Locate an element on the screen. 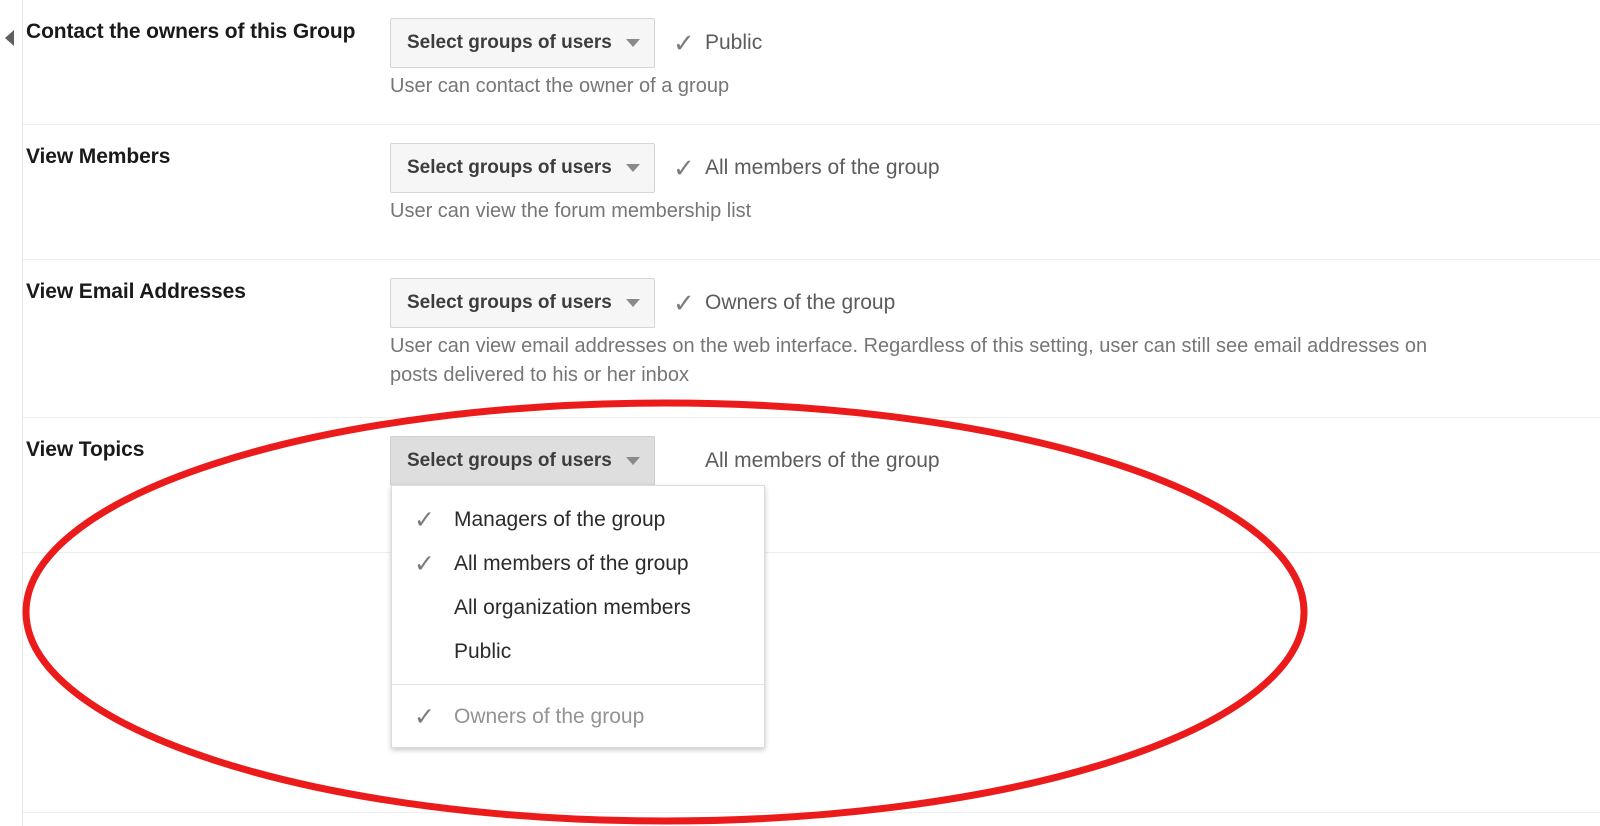  current-value-text: Owners of the group is located at coordinates (800, 302).